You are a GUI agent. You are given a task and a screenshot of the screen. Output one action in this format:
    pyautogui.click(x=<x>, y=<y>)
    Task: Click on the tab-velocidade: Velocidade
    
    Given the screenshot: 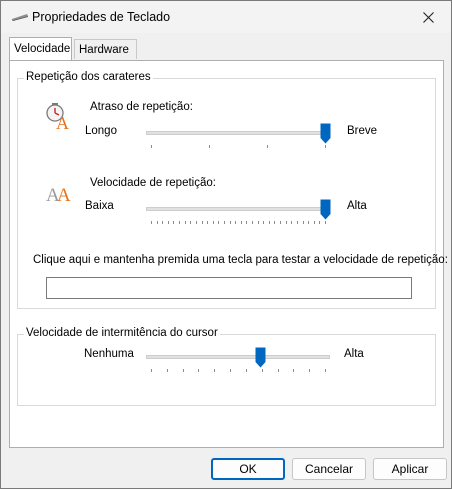 What is the action you would take?
    pyautogui.click(x=40, y=48)
    